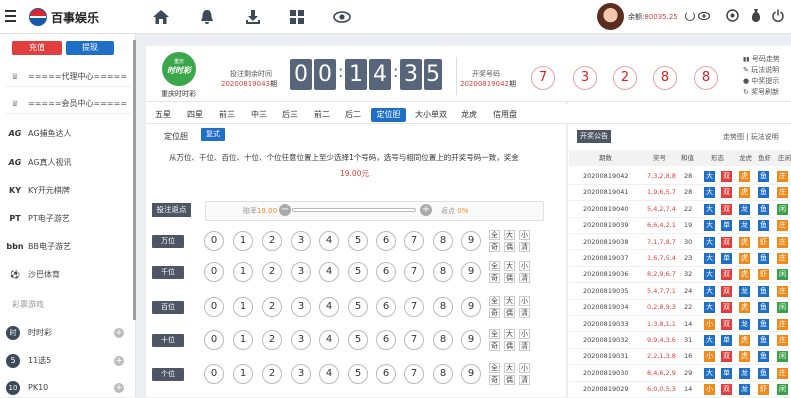 This screenshot has width=791, height=398. What do you see at coordinates (65, 361) in the screenshot?
I see `sidebar-game-11x5: 5 11选5 +` at bounding box center [65, 361].